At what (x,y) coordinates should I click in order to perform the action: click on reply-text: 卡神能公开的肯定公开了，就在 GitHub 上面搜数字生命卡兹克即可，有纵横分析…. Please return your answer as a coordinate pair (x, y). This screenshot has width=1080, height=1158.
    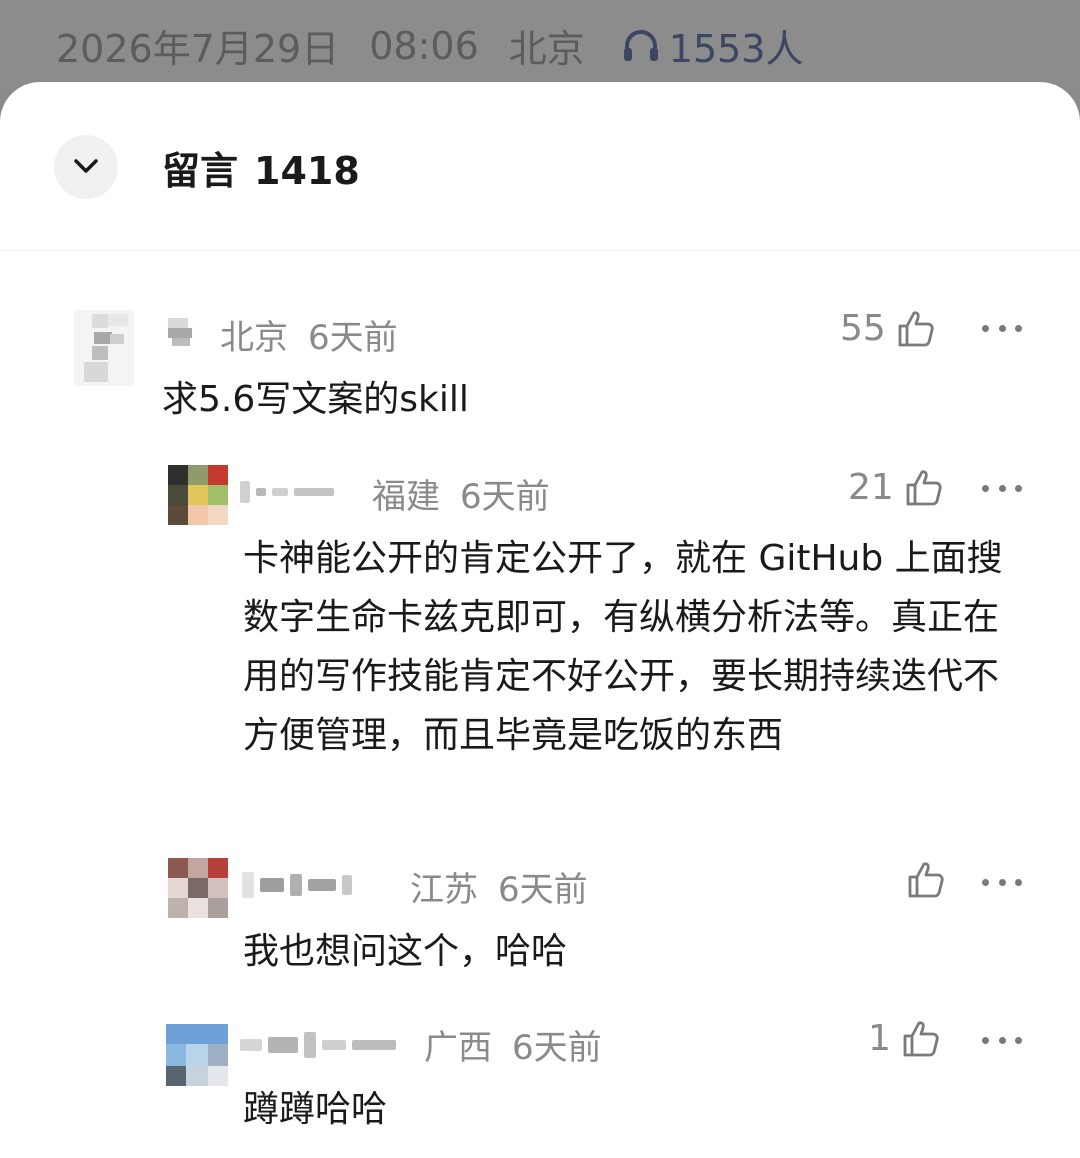
    Looking at the image, I should click on (623, 647).